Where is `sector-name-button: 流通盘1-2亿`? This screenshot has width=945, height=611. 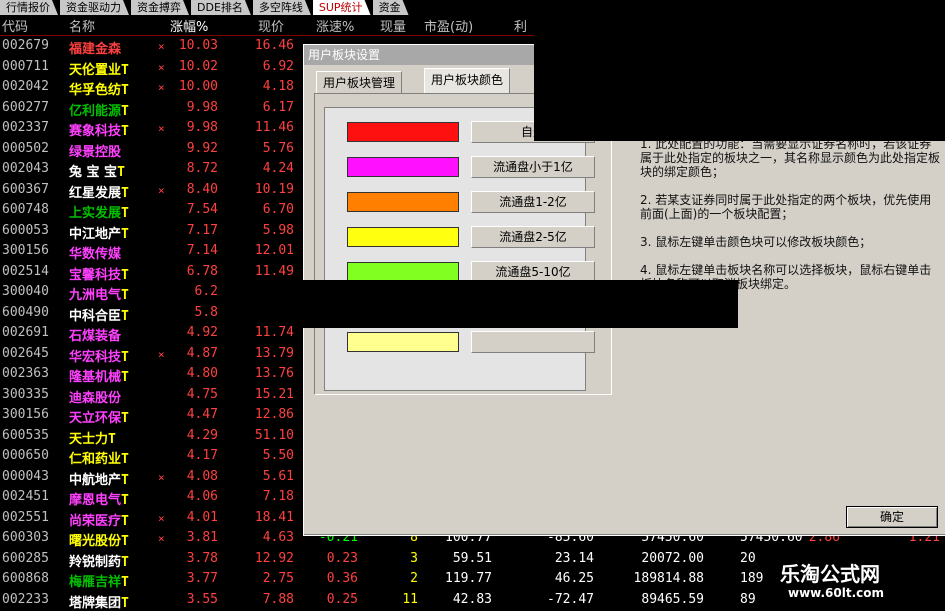 sector-name-button: 流通盘1-2亿 is located at coordinates (533, 202).